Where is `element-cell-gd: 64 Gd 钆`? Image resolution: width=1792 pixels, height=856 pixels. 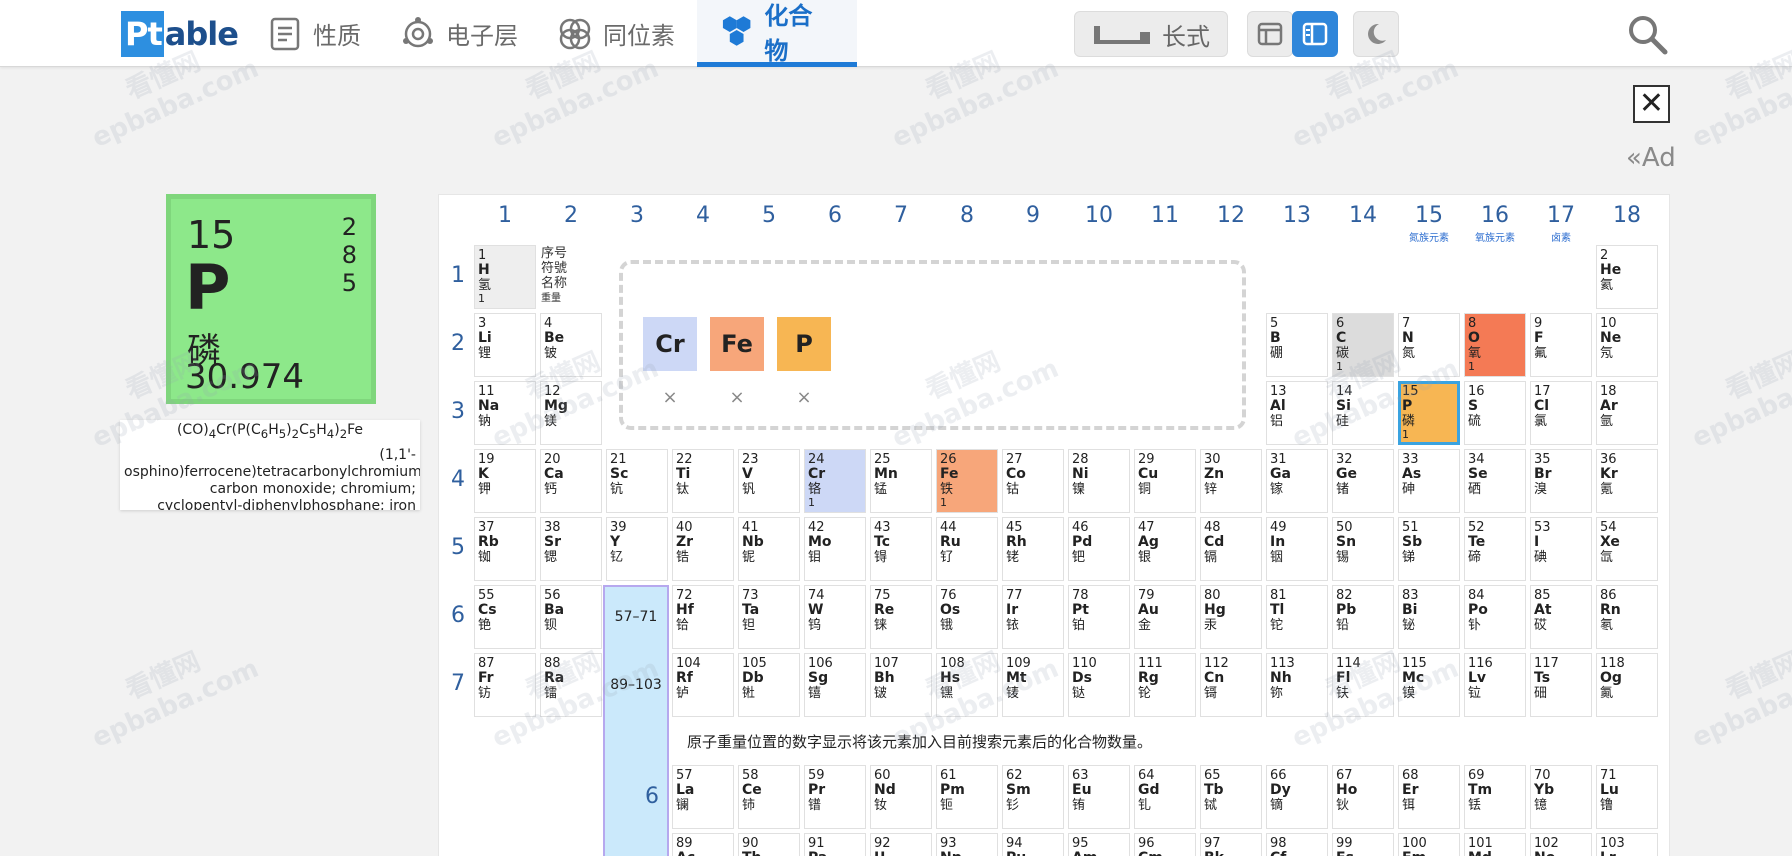
element-cell-gd: 64 Gd 钆 is located at coordinates (1165, 797).